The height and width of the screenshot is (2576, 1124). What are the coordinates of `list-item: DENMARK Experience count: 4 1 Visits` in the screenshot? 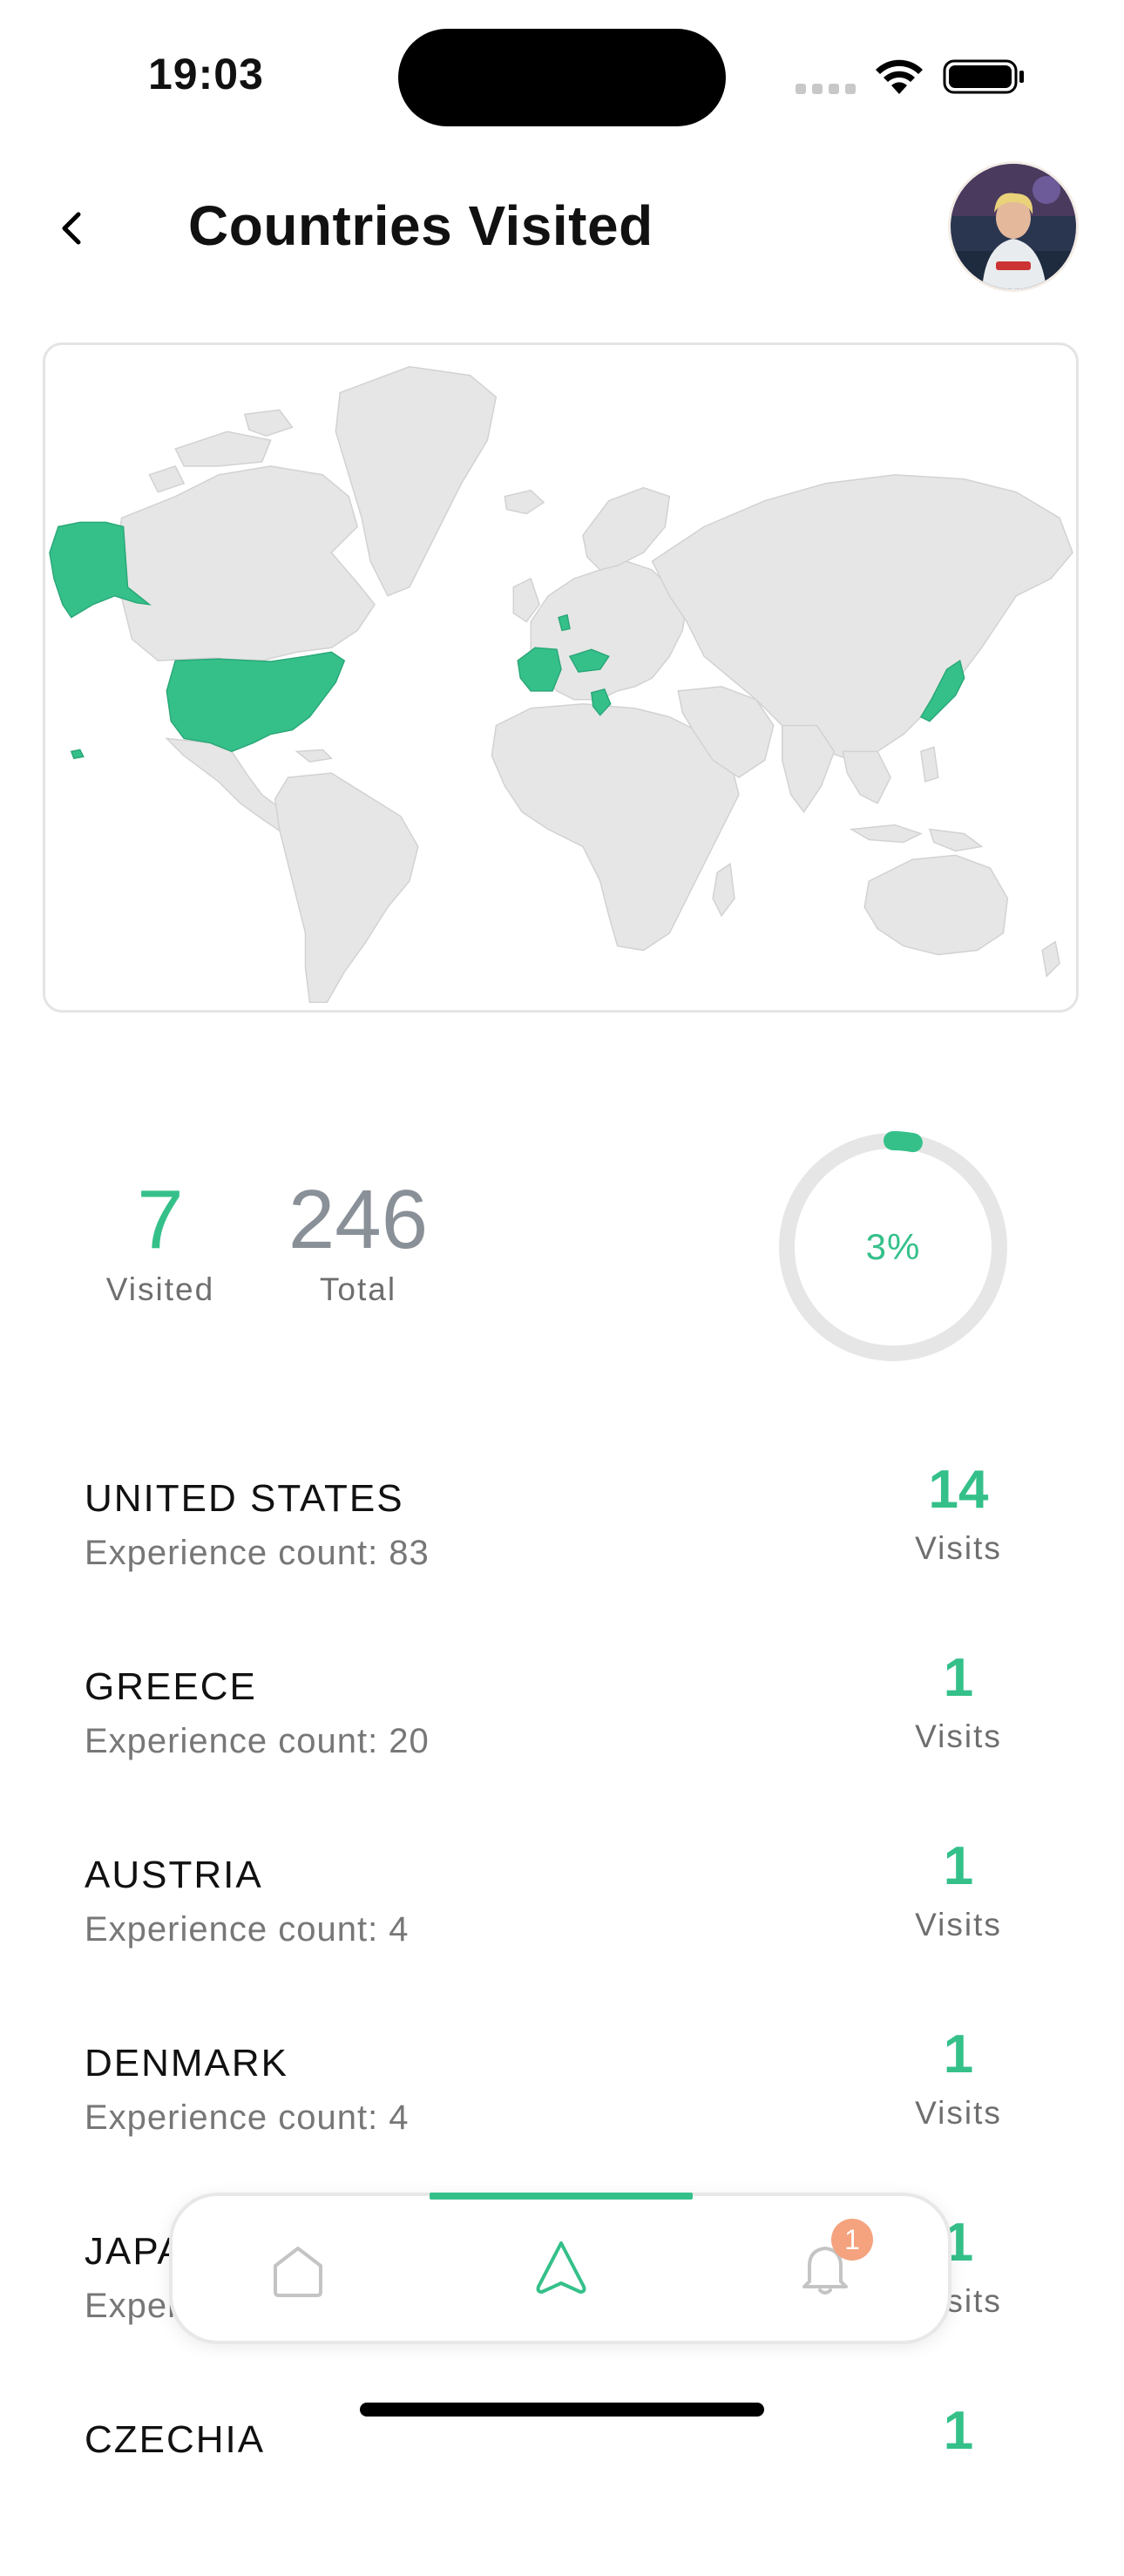 It's located at (562, 2105).